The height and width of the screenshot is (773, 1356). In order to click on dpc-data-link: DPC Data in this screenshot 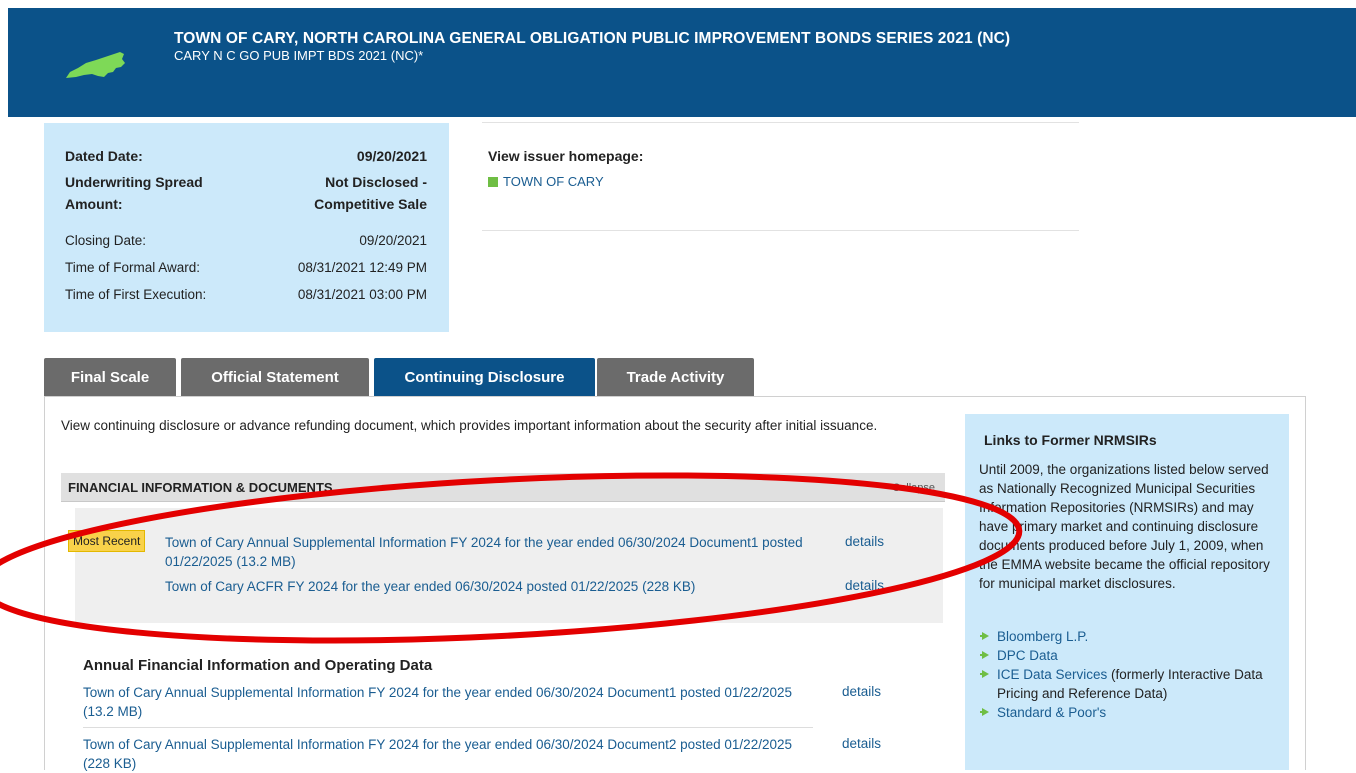, I will do `click(1027, 655)`.